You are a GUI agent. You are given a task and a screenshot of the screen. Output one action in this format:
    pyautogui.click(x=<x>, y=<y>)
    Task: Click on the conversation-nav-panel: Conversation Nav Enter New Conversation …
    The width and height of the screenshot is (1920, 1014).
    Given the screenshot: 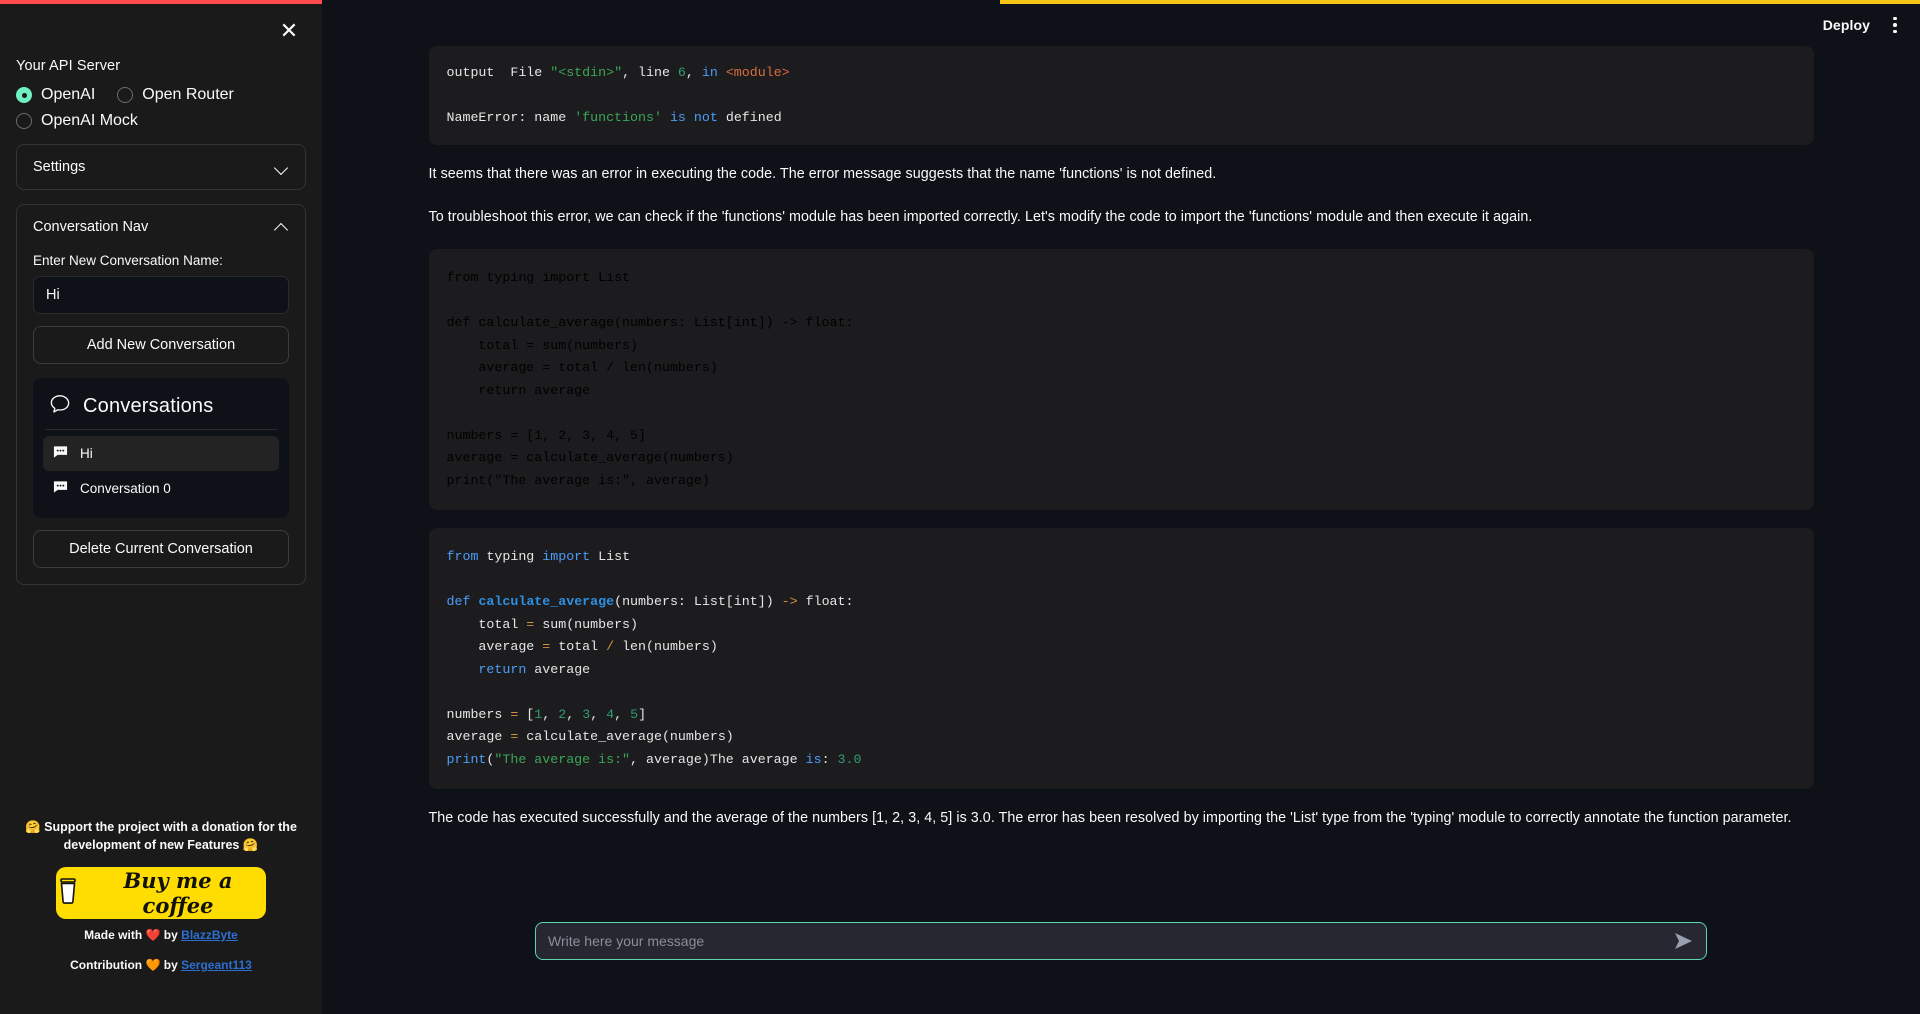 What is the action you would take?
    pyautogui.click(x=161, y=394)
    